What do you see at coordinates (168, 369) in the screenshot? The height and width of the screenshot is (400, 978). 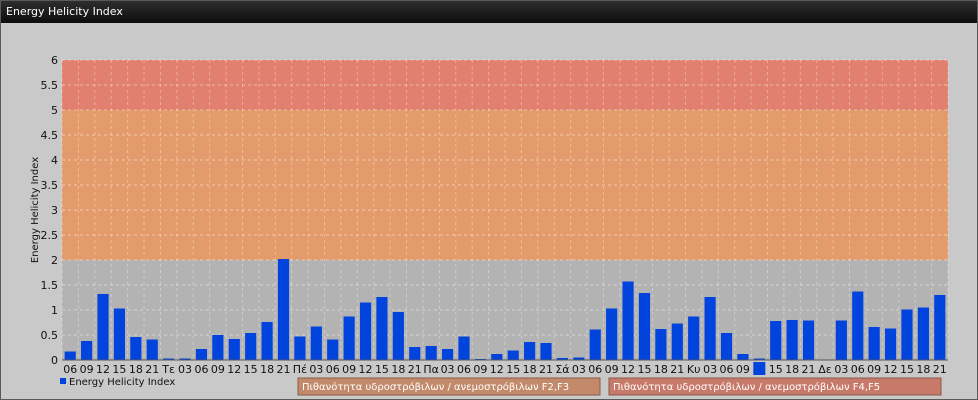 I see `x-tick-label: Τε` at bounding box center [168, 369].